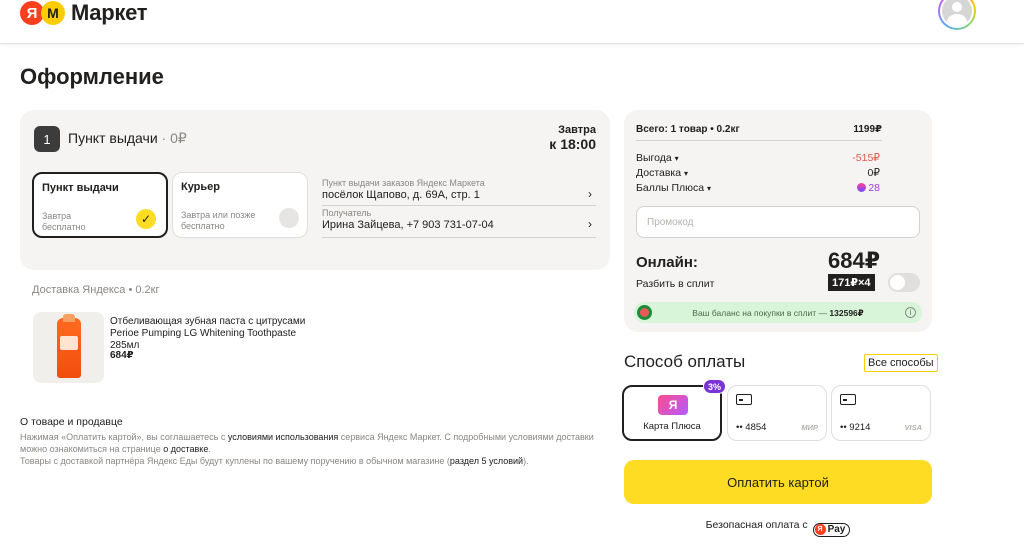 The height and width of the screenshot is (550, 1024). What do you see at coordinates (862, 187) in the screenshot?
I see `plus-coin-icon` at bounding box center [862, 187].